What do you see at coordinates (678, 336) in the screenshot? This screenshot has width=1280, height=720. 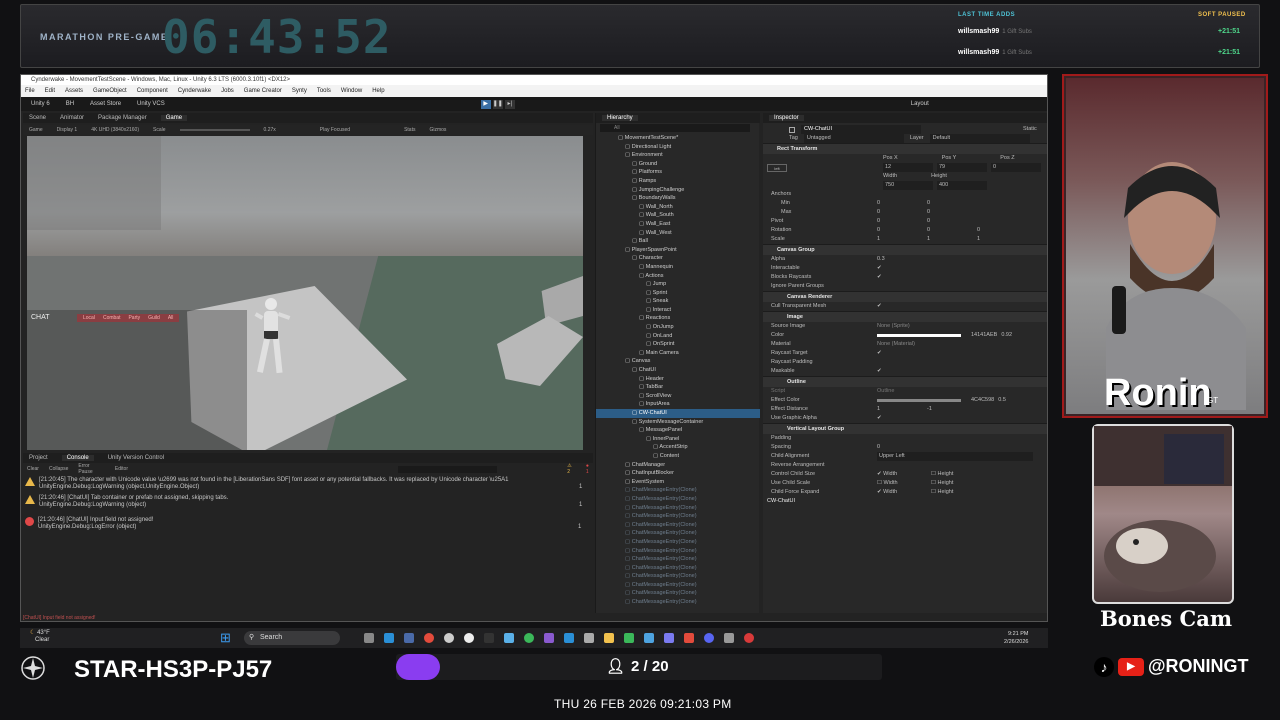 I see `hierarchy-item: ▢ OnLand` at bounding box center [678, 336].